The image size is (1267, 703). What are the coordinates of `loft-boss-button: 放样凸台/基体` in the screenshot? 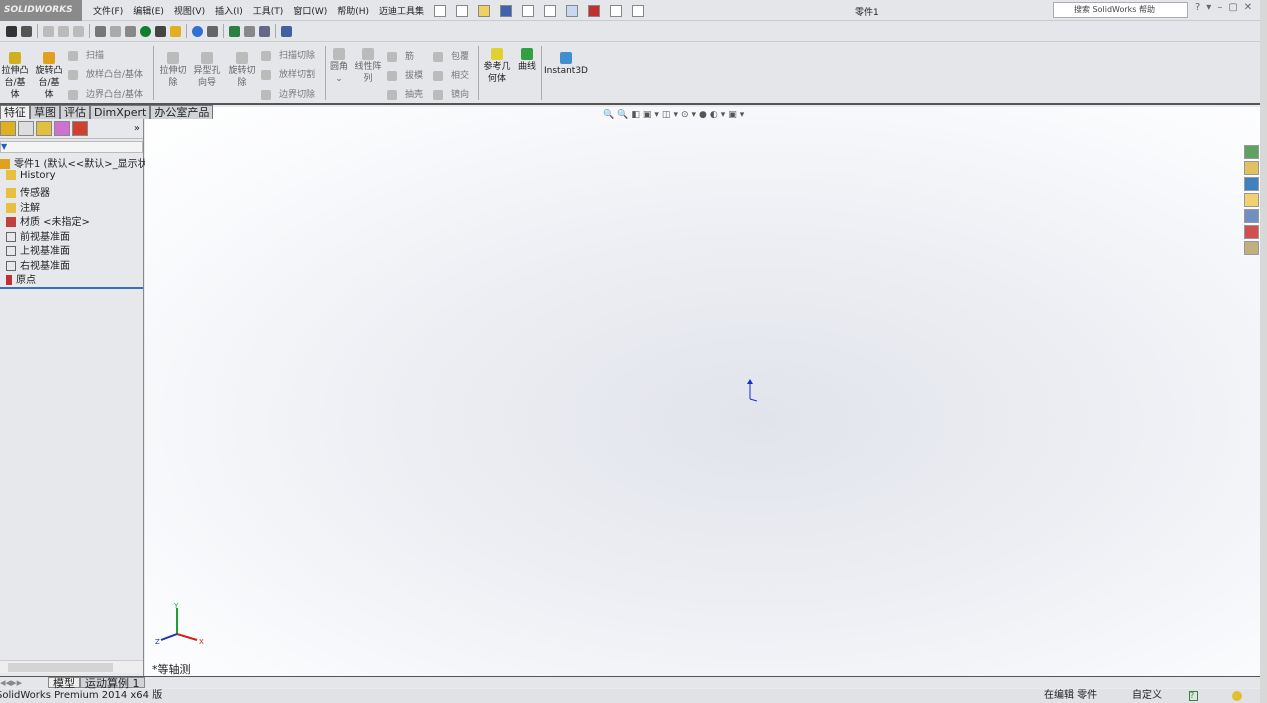 It's located at (105, 73).